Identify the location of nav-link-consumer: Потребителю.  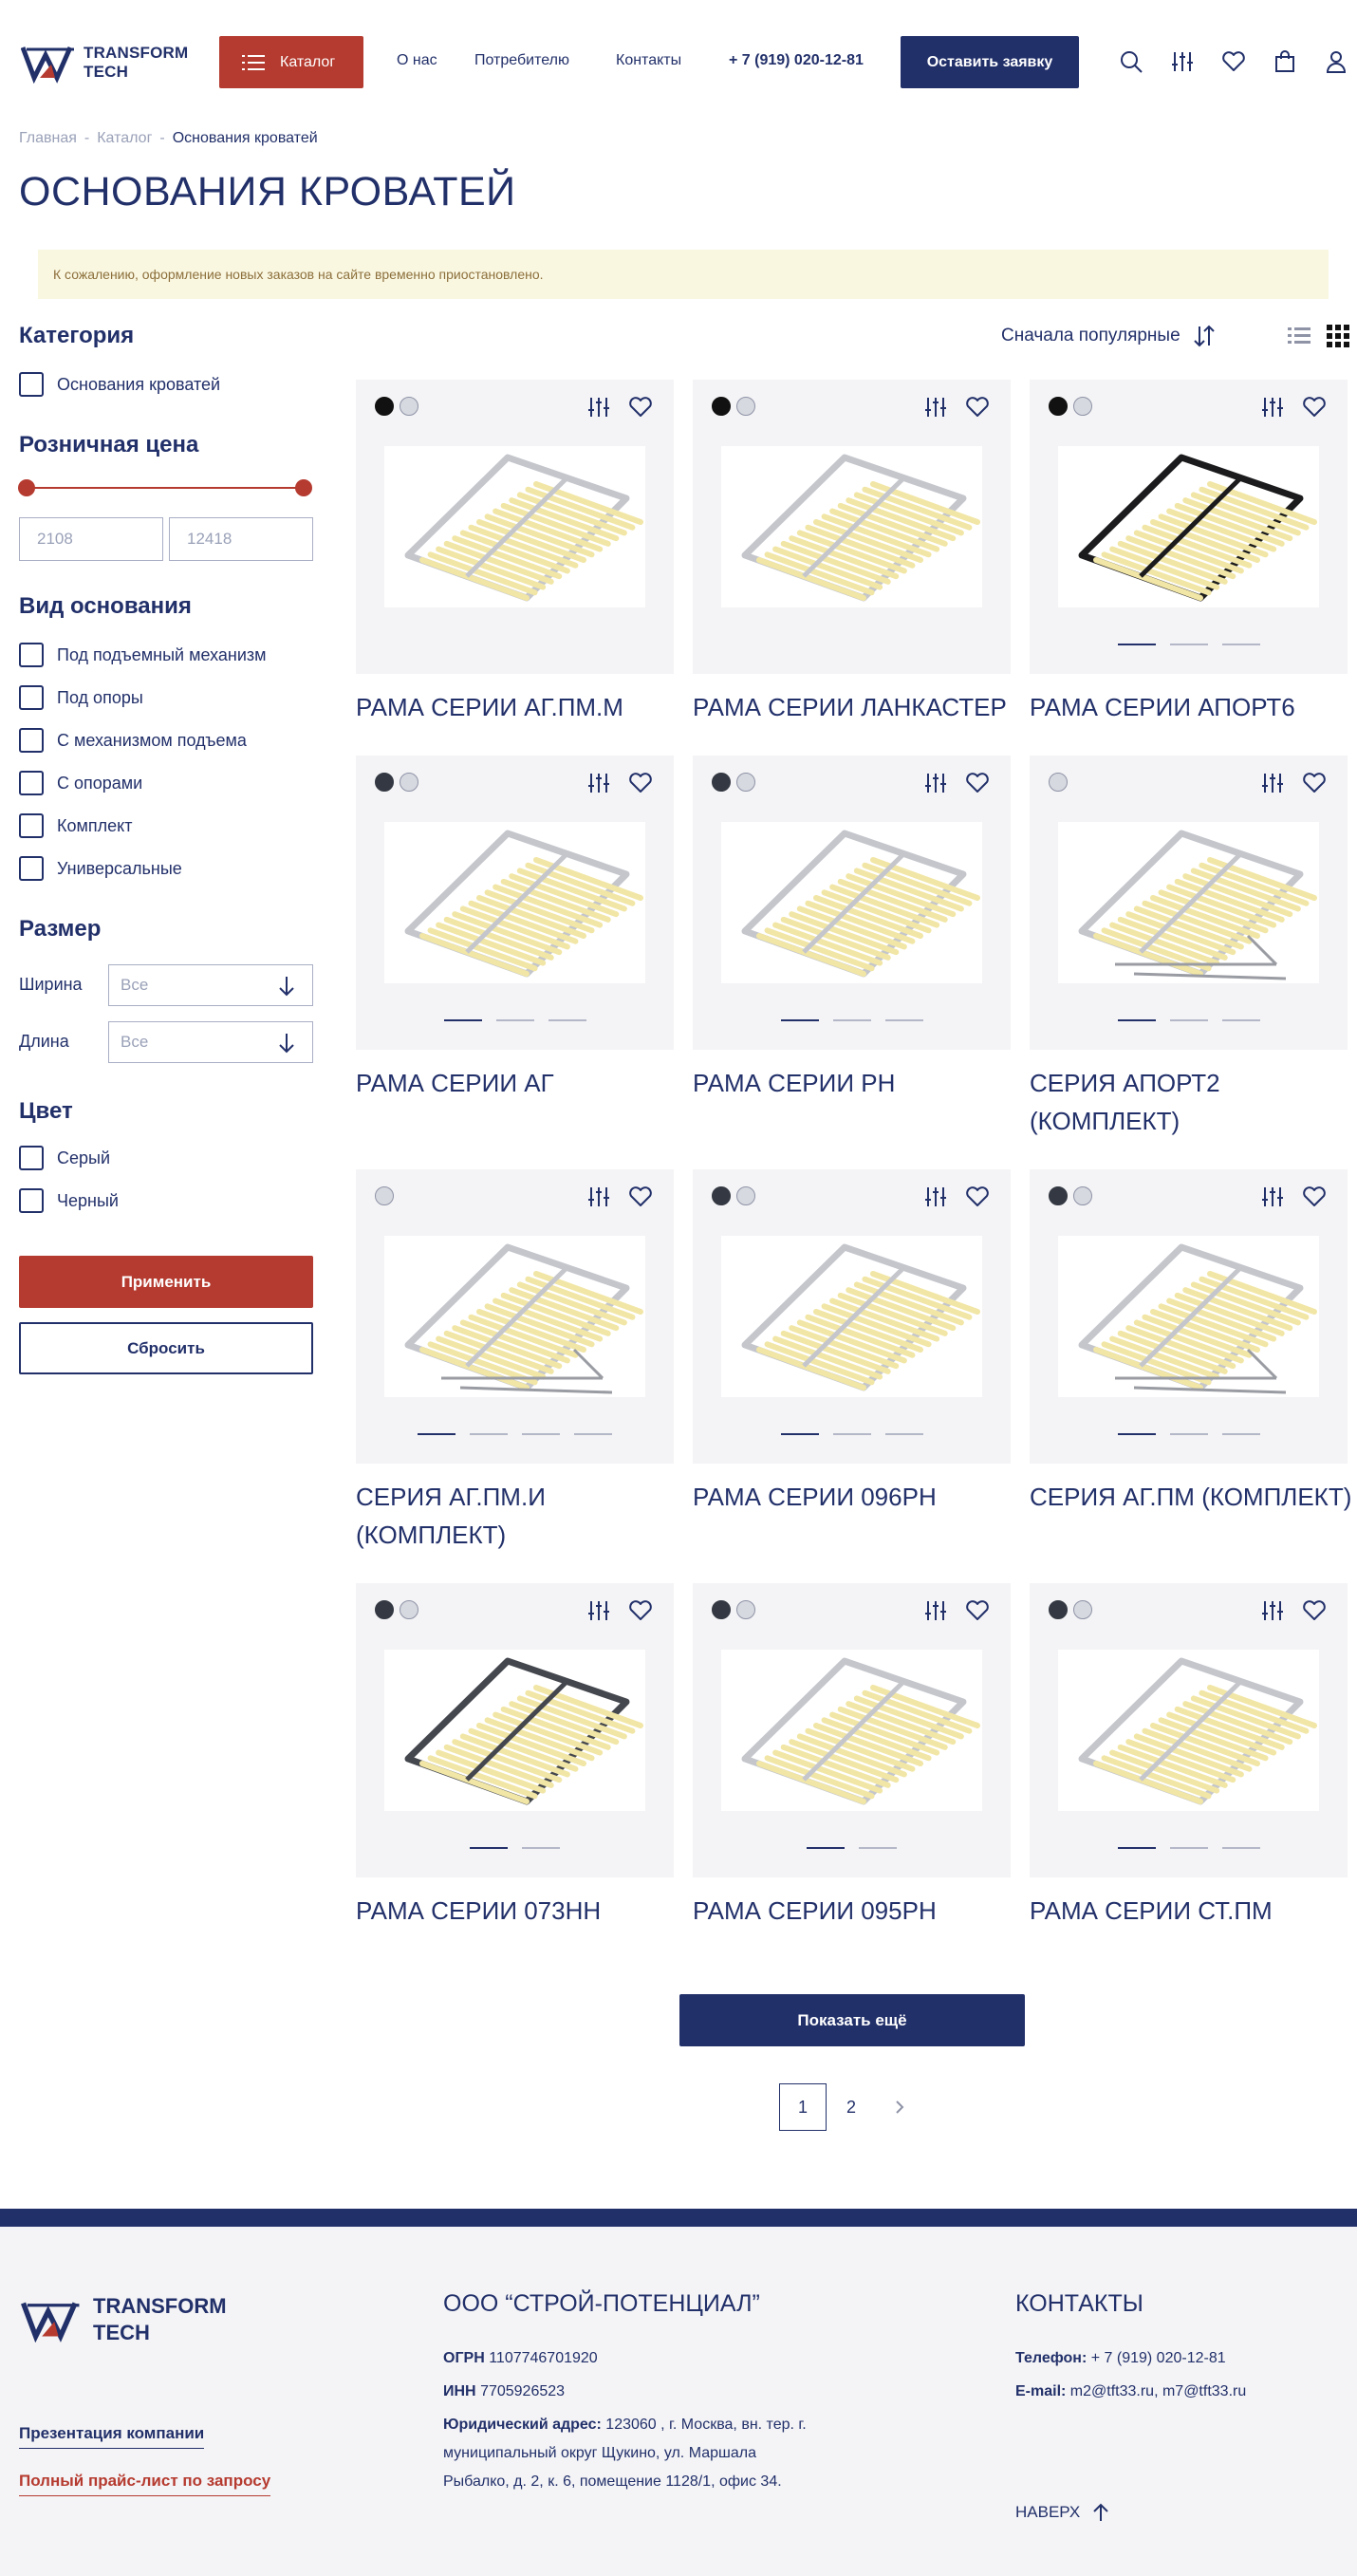
(522, 60).